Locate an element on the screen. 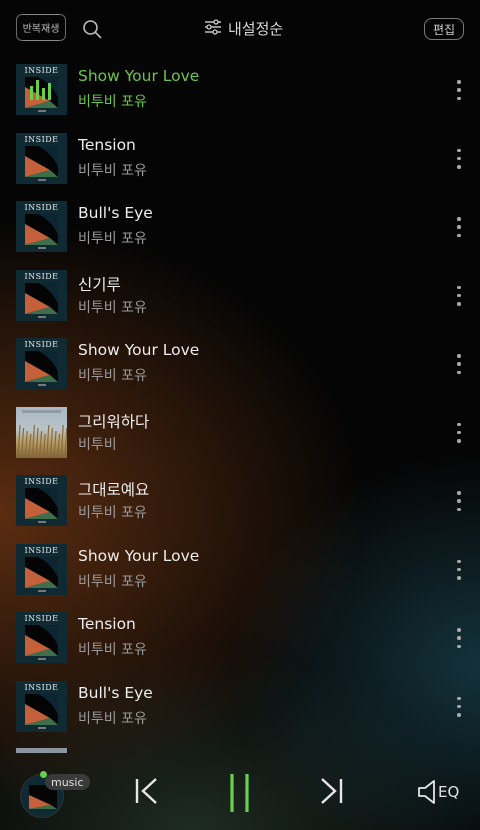  pause-icon is located at coordinates (239, 793).